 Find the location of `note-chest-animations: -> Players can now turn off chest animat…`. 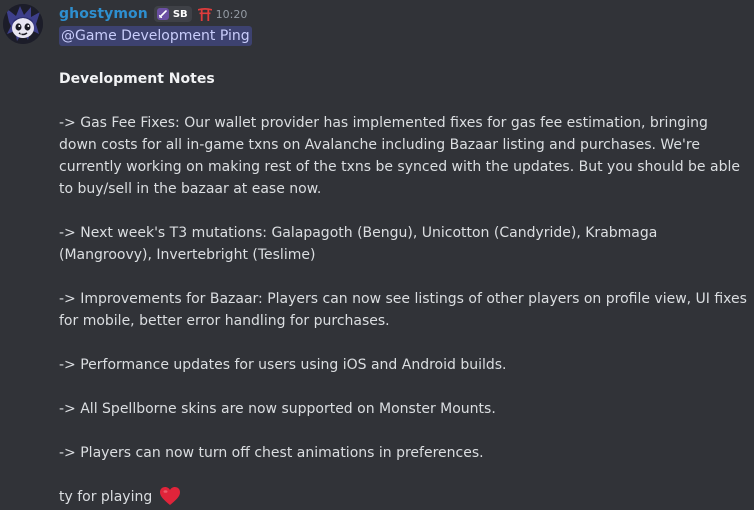

note-chest-animations: -> Players can now turn off chest animat… is located at coordinates (271, 453).